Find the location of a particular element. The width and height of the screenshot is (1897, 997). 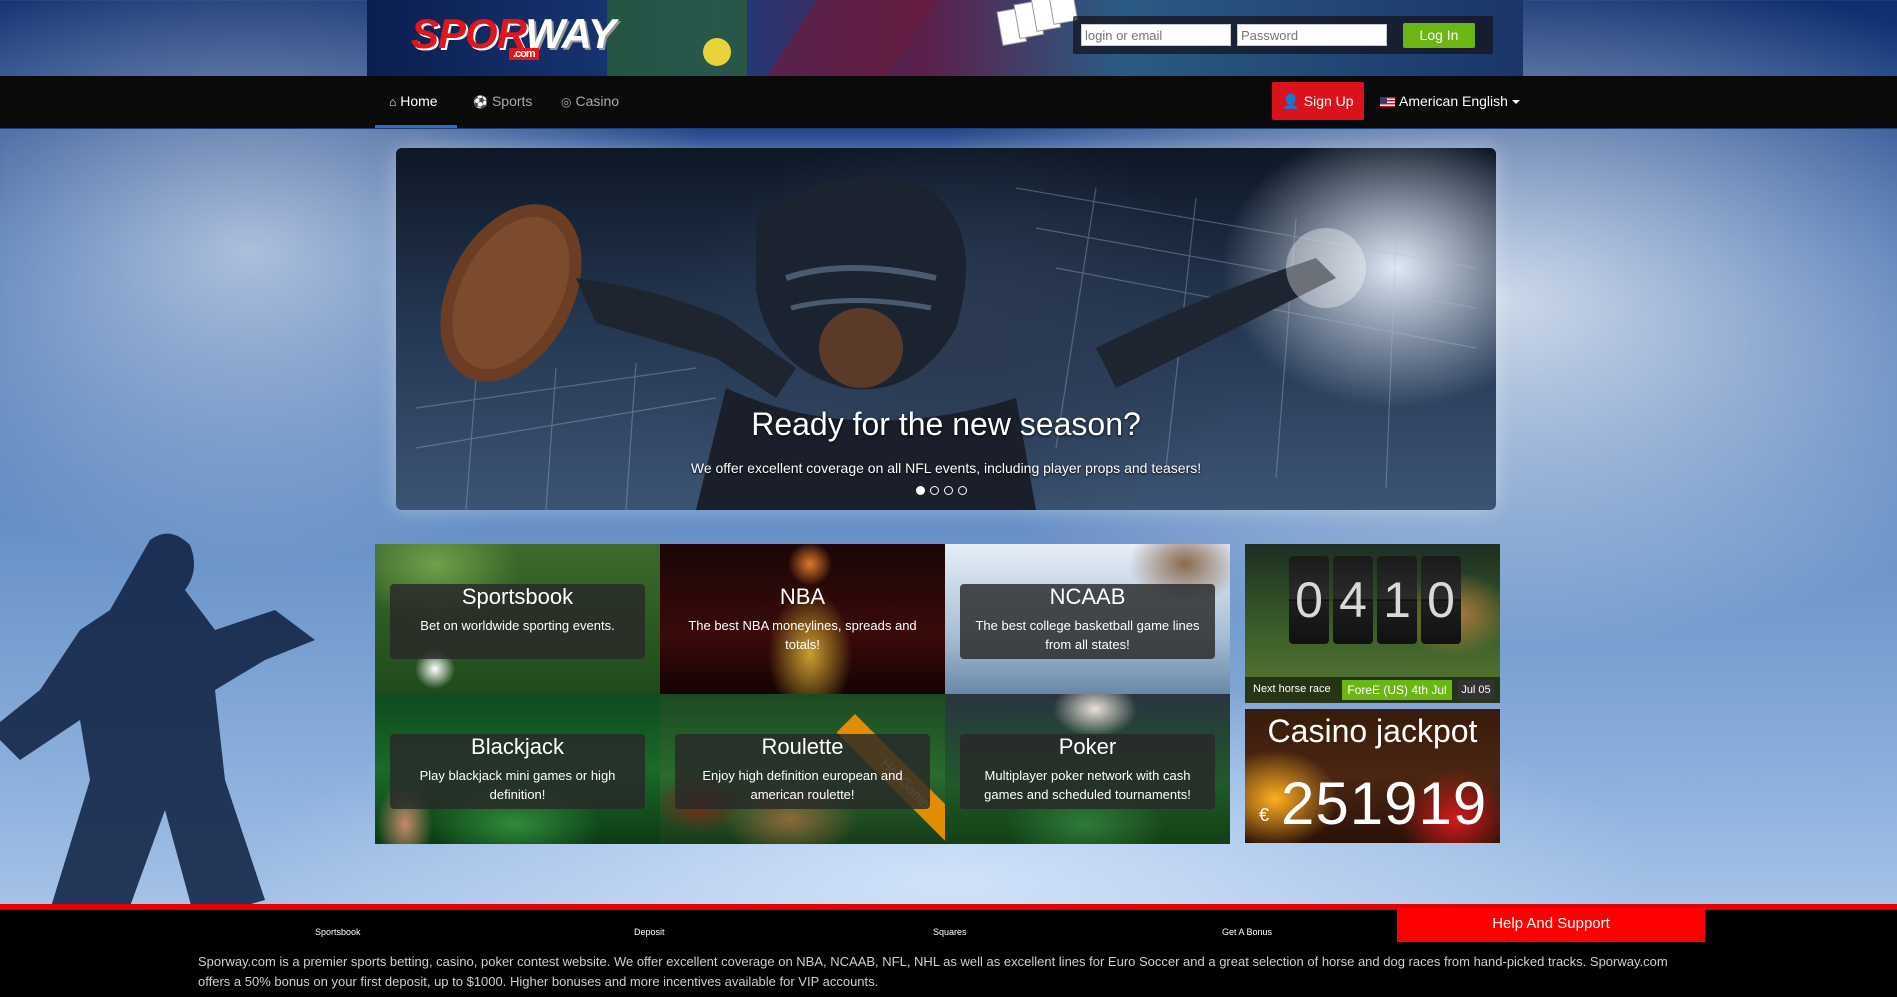

gamepad-icon: ◎ is located at coordinates (566, 102).